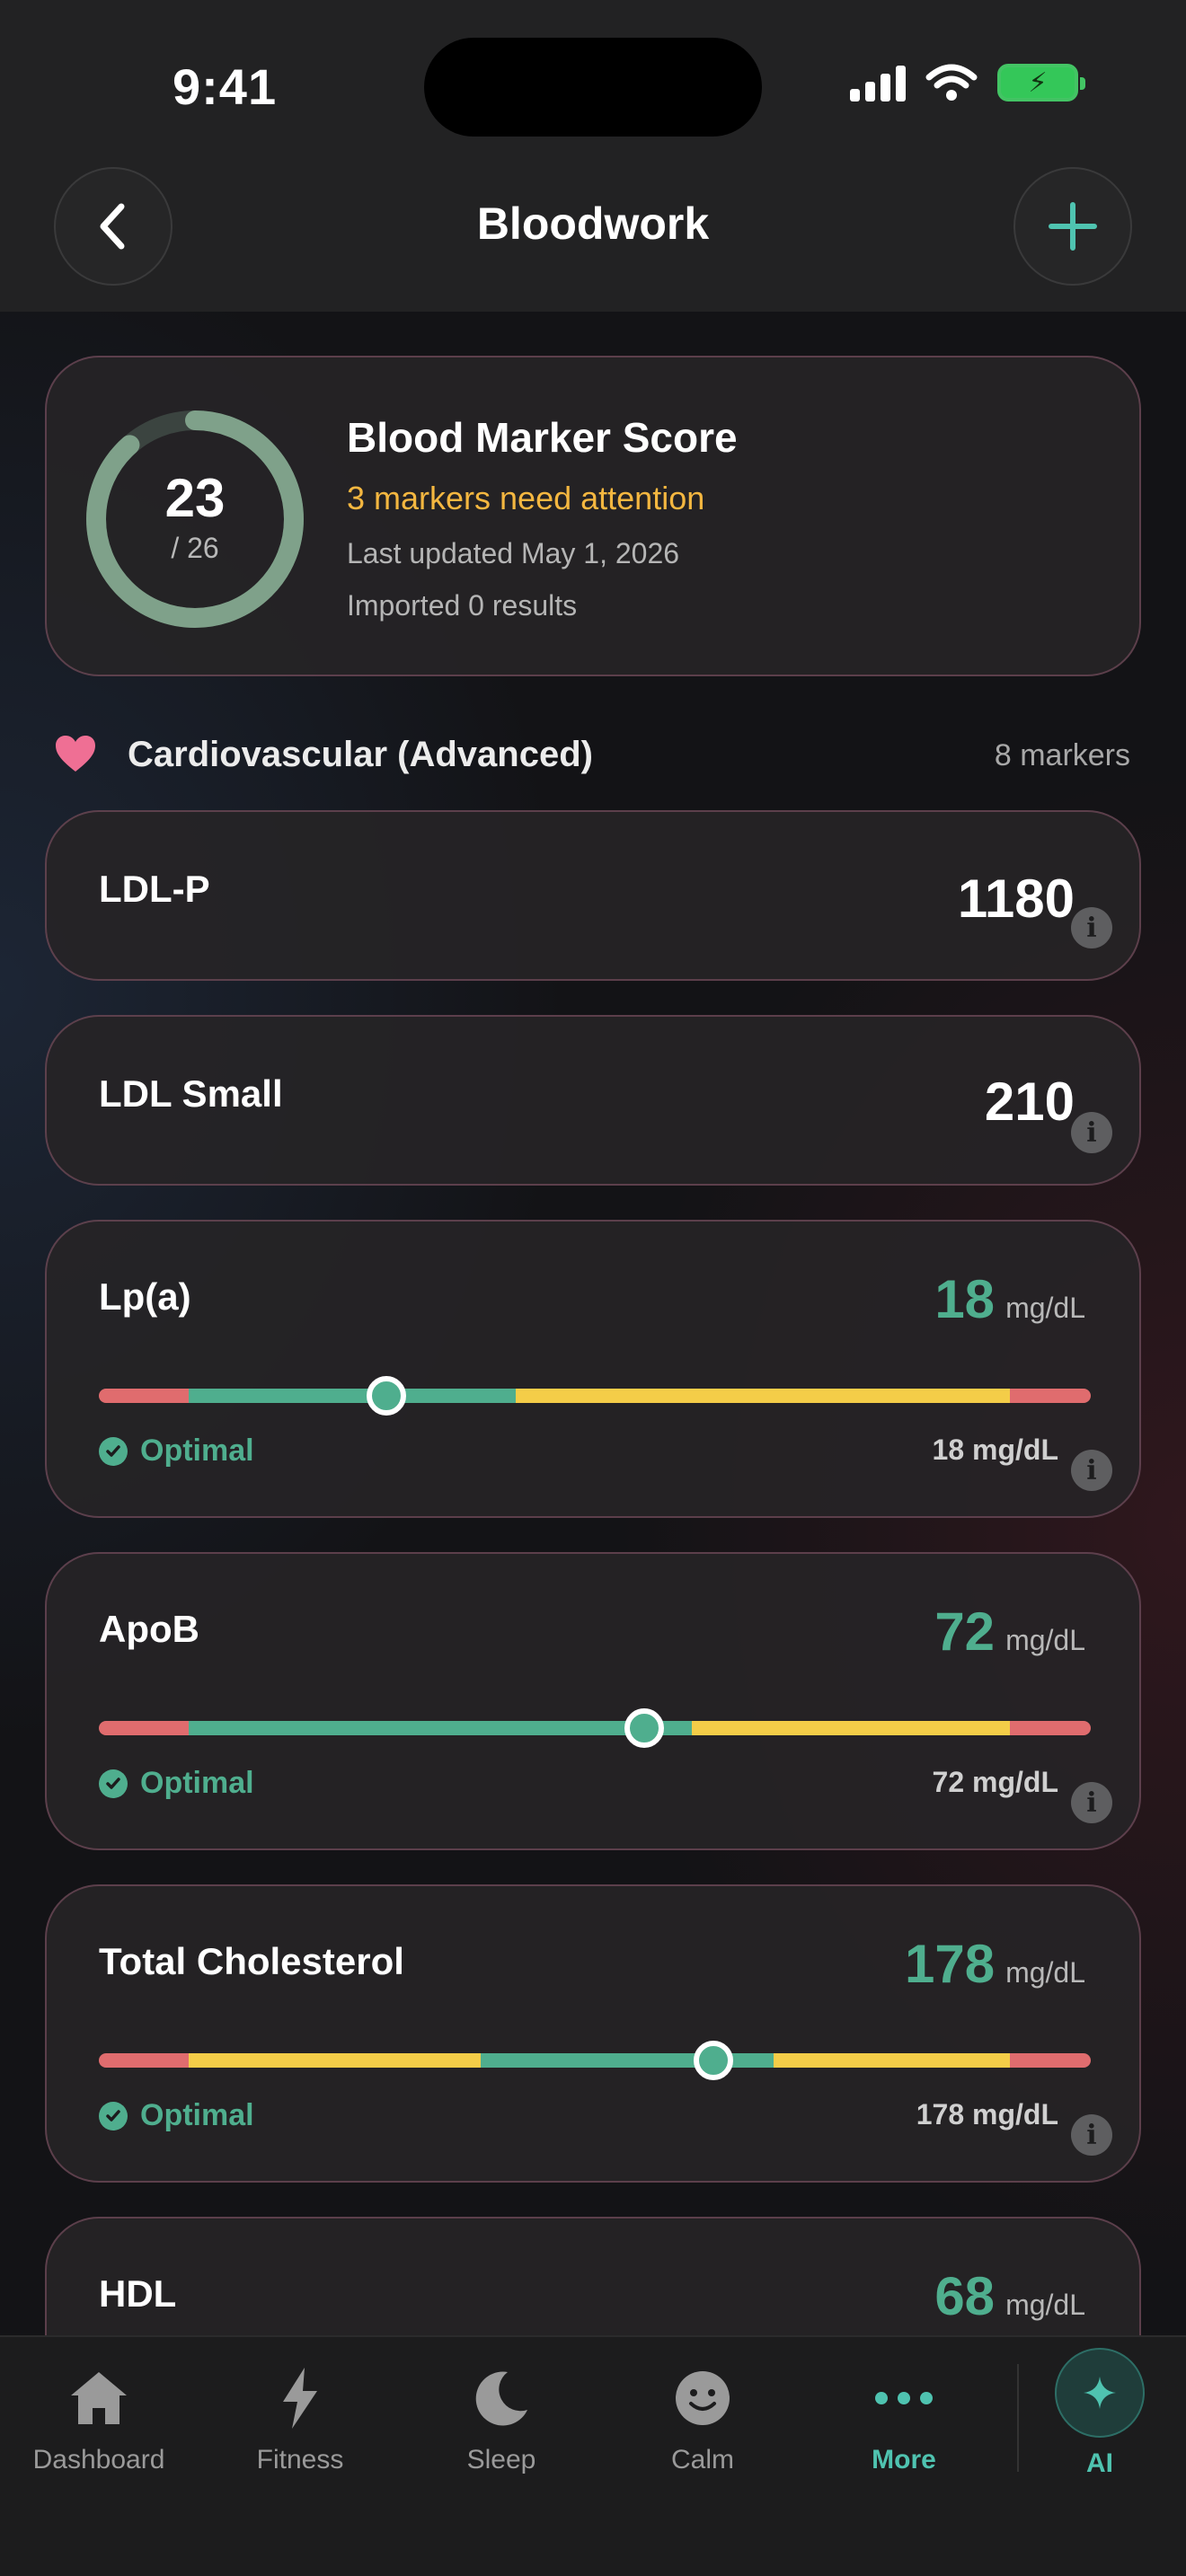 The height and width of the screenshot is (2576, 1186). I want to click on plus-icon, so click(1073, 226).